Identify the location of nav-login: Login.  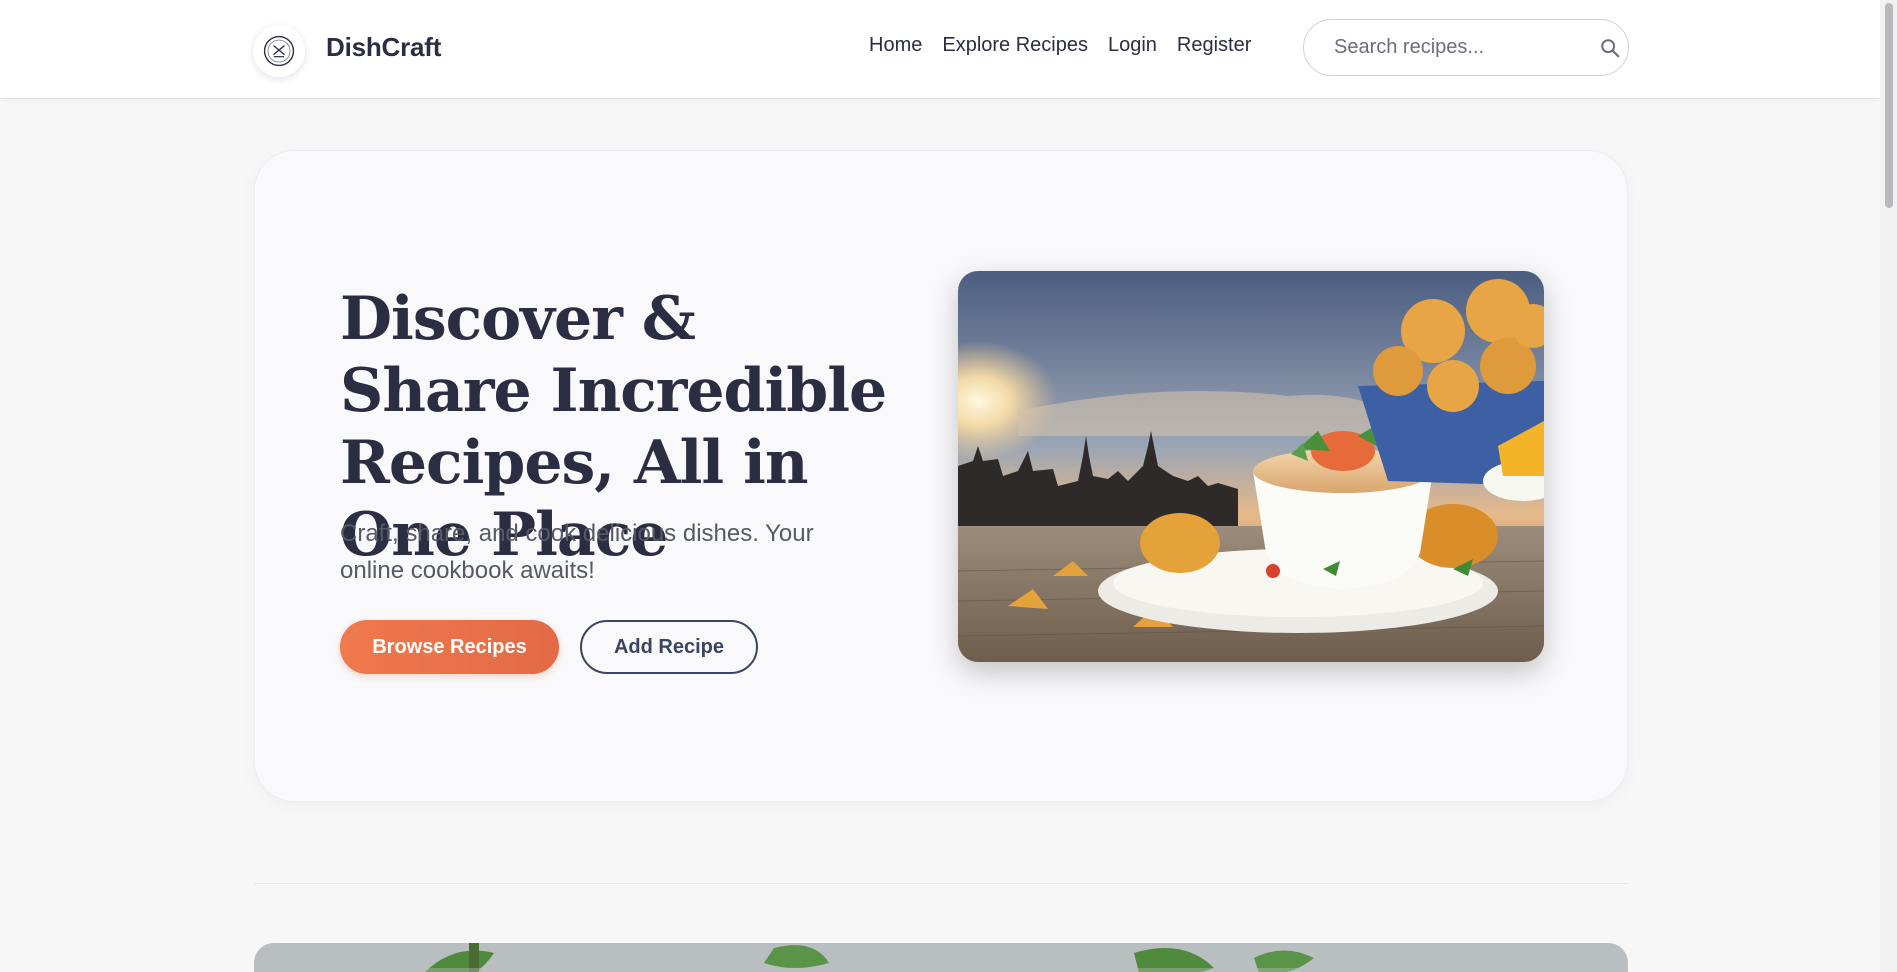
(1132, 45).